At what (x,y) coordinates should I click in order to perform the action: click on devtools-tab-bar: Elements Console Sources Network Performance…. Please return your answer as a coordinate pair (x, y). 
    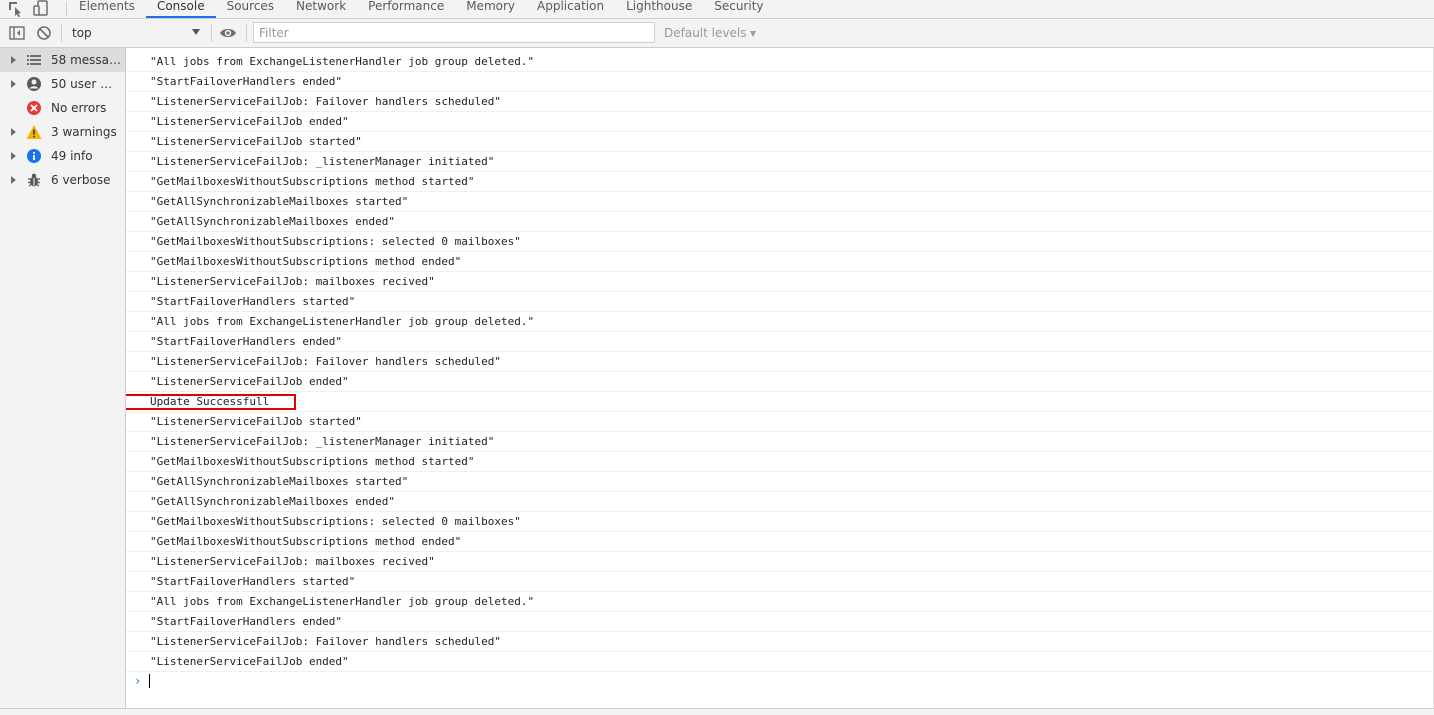
    Looking at the image, I should click on (717, 9).